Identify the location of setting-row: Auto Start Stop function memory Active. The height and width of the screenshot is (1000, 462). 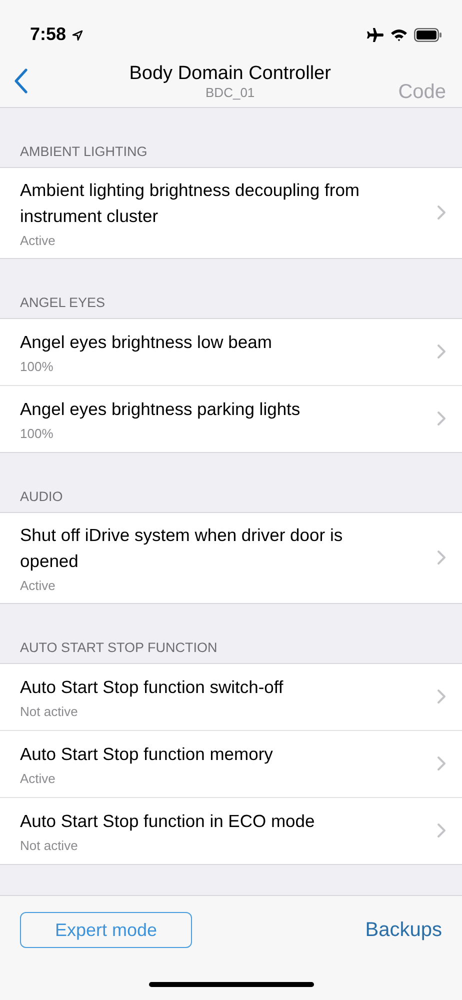
(231, 764).